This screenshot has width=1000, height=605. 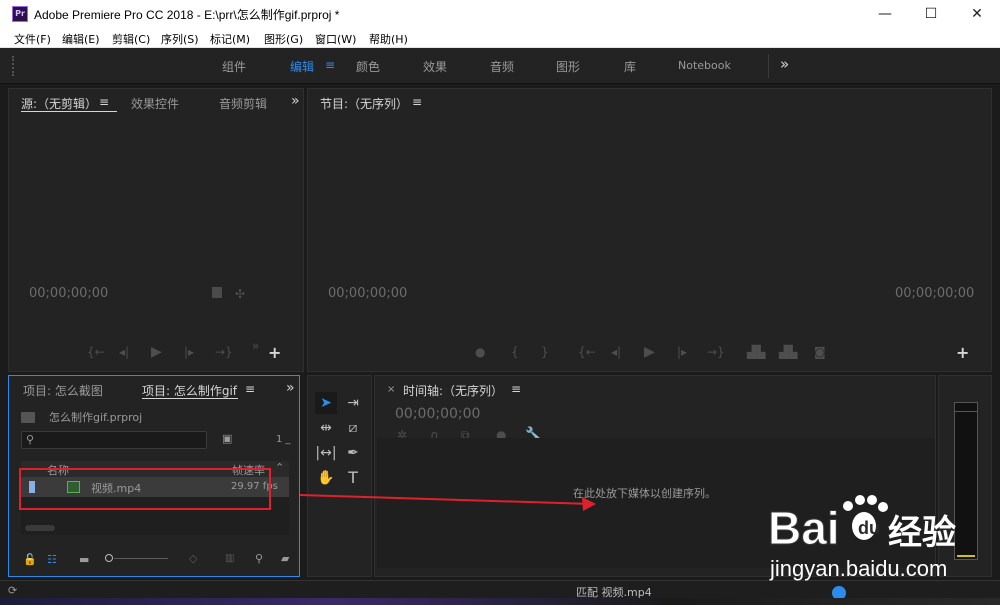 I want to click on workspace-tab-audio: 音频, so click(x=502, y=66).